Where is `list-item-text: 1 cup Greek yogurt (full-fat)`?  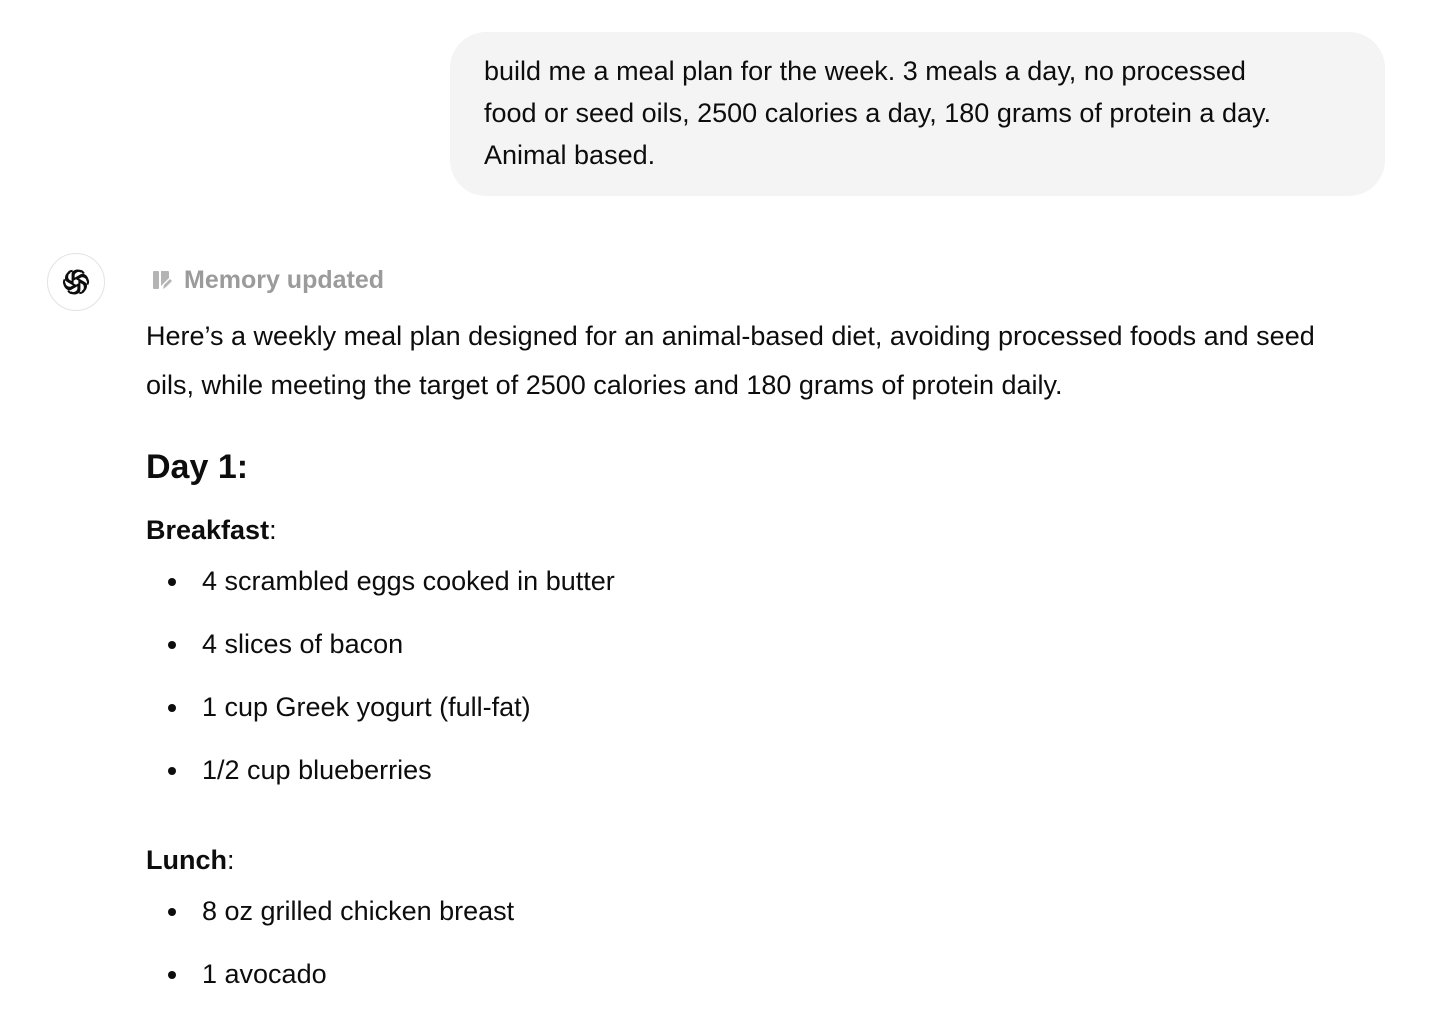 list-item-text: 1 cup Greek yogurt (full-fat) is located at coordinates (366, 707).